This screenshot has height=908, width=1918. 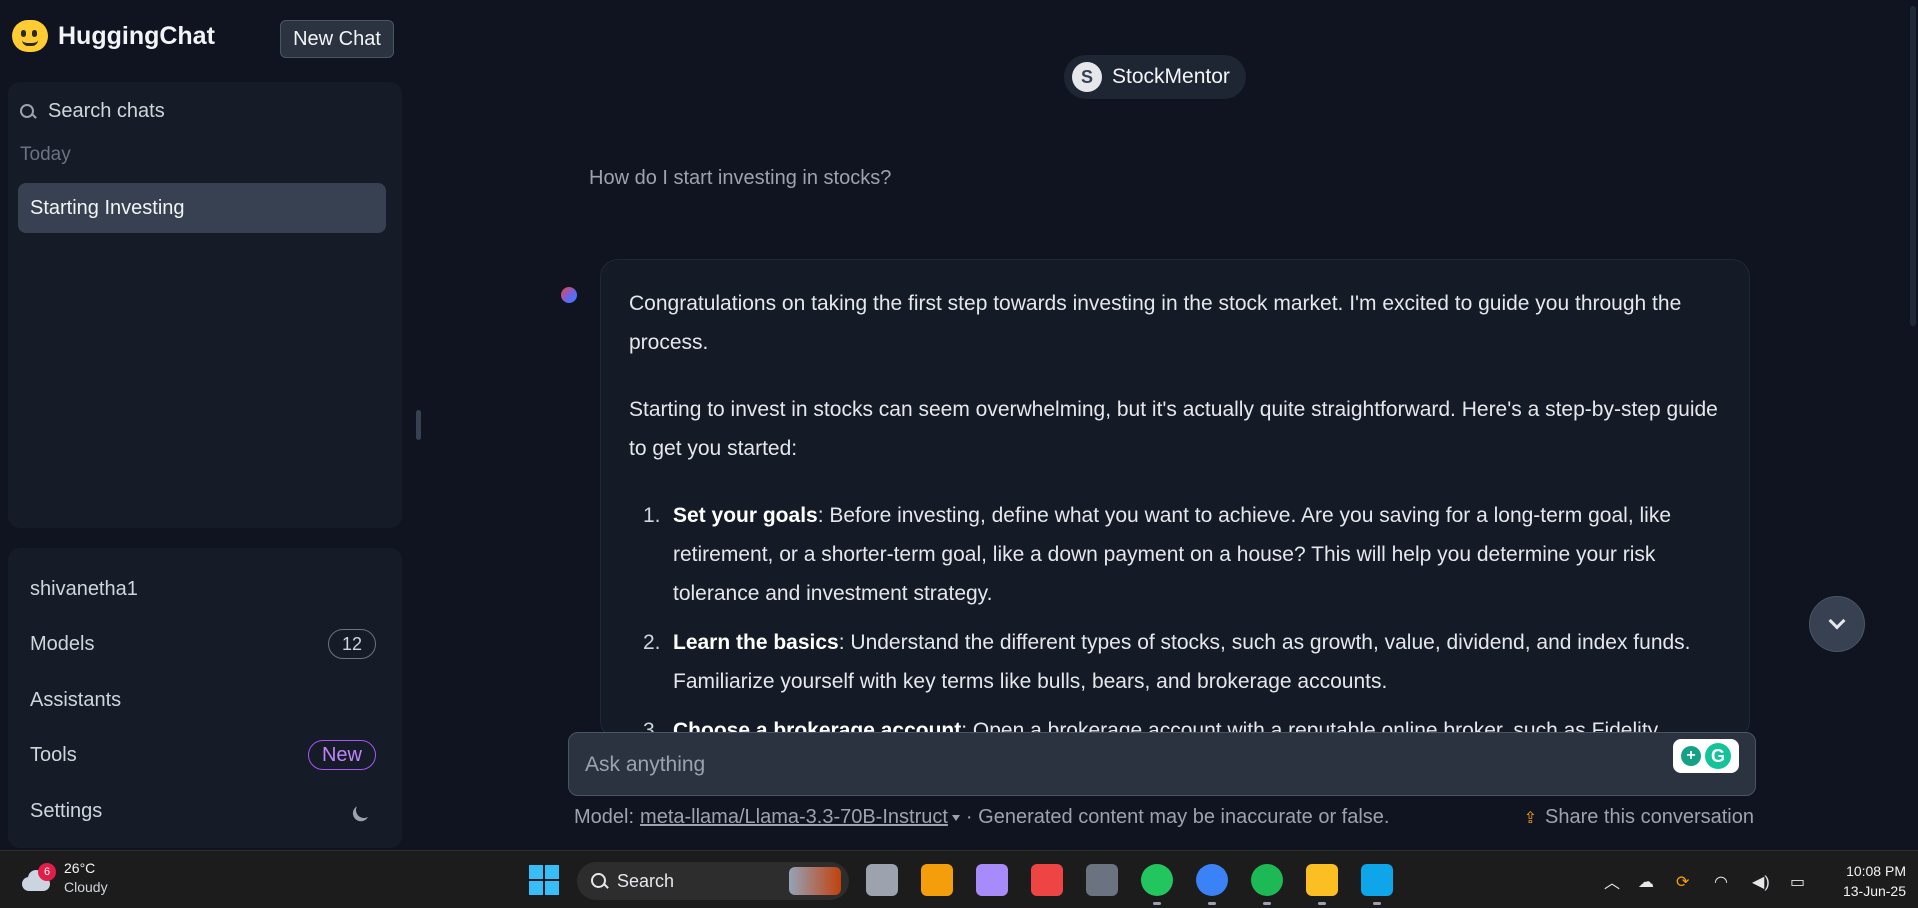 I want to click on chrome-icon, so click(x=1157, y=884).